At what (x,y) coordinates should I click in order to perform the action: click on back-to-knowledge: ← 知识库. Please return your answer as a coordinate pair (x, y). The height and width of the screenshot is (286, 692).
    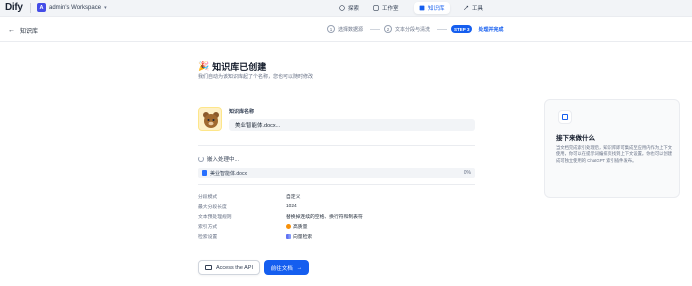
    Looking at the image, I should click on (23, 30).